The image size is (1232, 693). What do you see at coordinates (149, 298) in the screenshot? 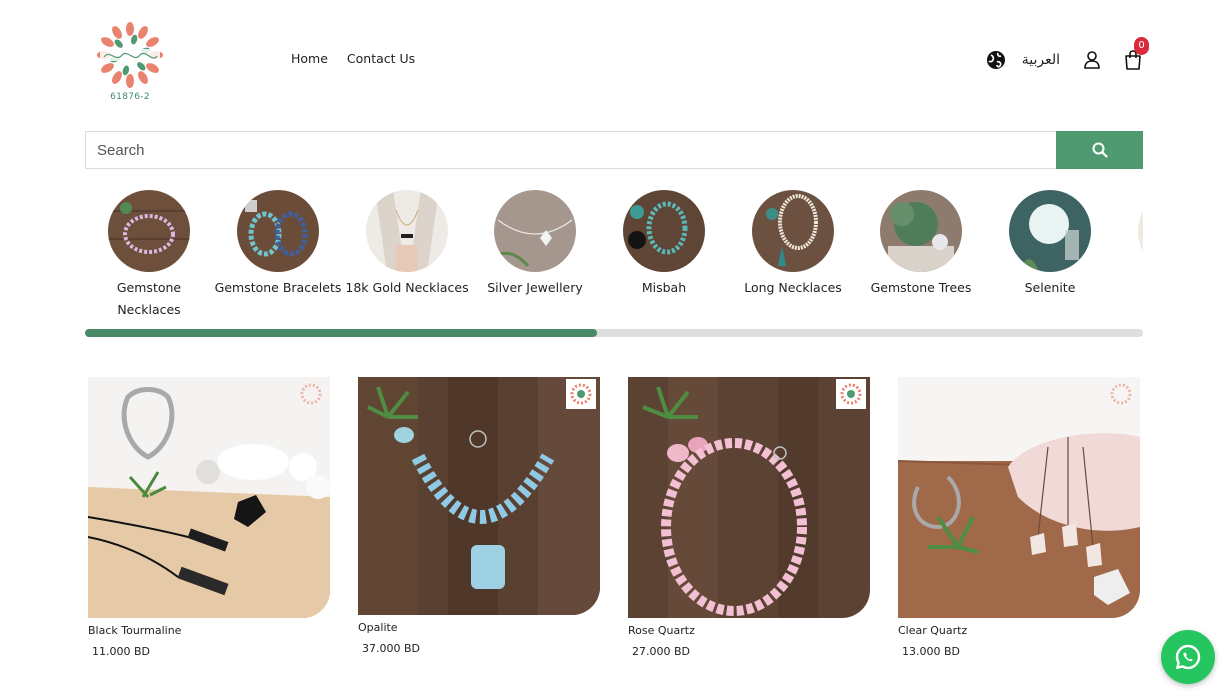
I see `category-label: Gemstone Necklaces` at bounding box center [149, 298].